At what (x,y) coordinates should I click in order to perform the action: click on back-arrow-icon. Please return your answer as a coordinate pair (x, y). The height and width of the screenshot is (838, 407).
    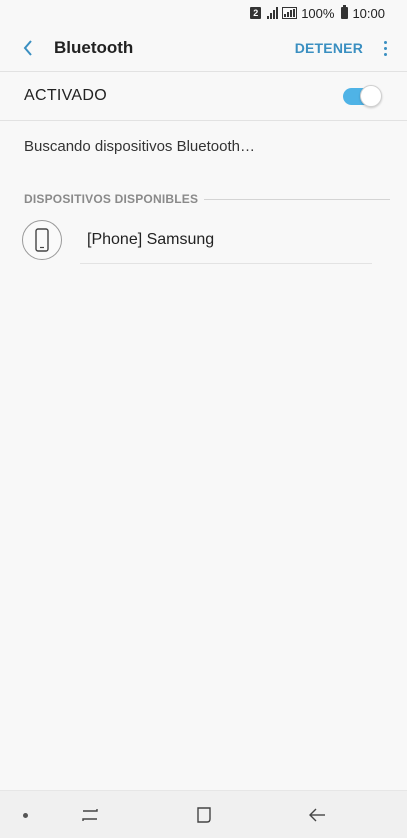
    Looking at the image, I should click on (317, 815).